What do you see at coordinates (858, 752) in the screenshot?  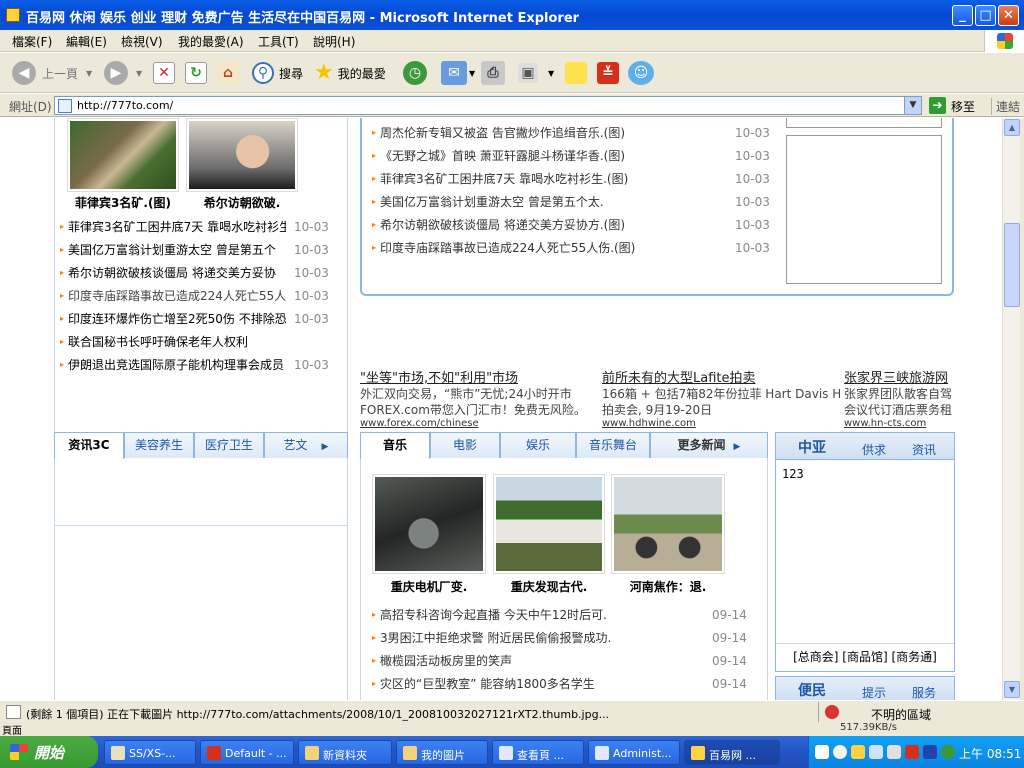 I see `tray-shield-icon` at bounding box center [858, 752].